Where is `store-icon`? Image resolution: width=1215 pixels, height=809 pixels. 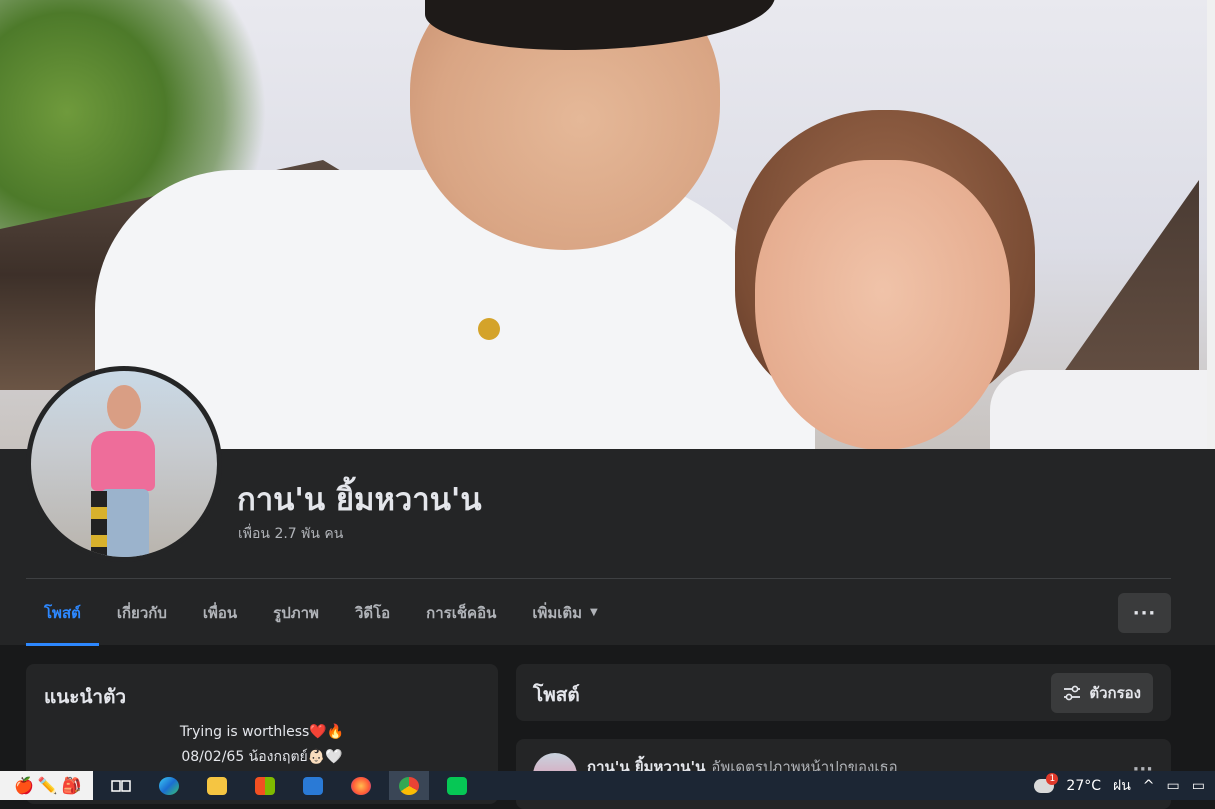 store-icon is located at coordinates (265, 785).